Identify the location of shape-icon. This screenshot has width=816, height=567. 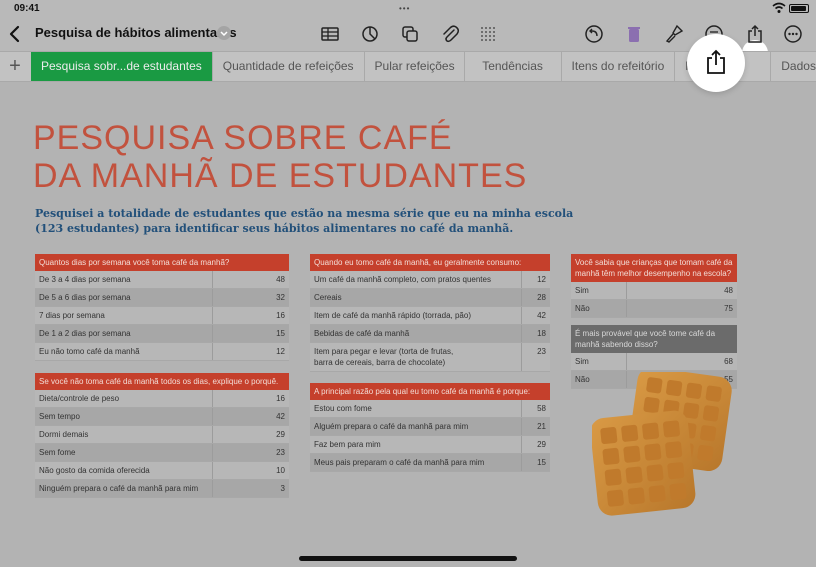
(410, 34).